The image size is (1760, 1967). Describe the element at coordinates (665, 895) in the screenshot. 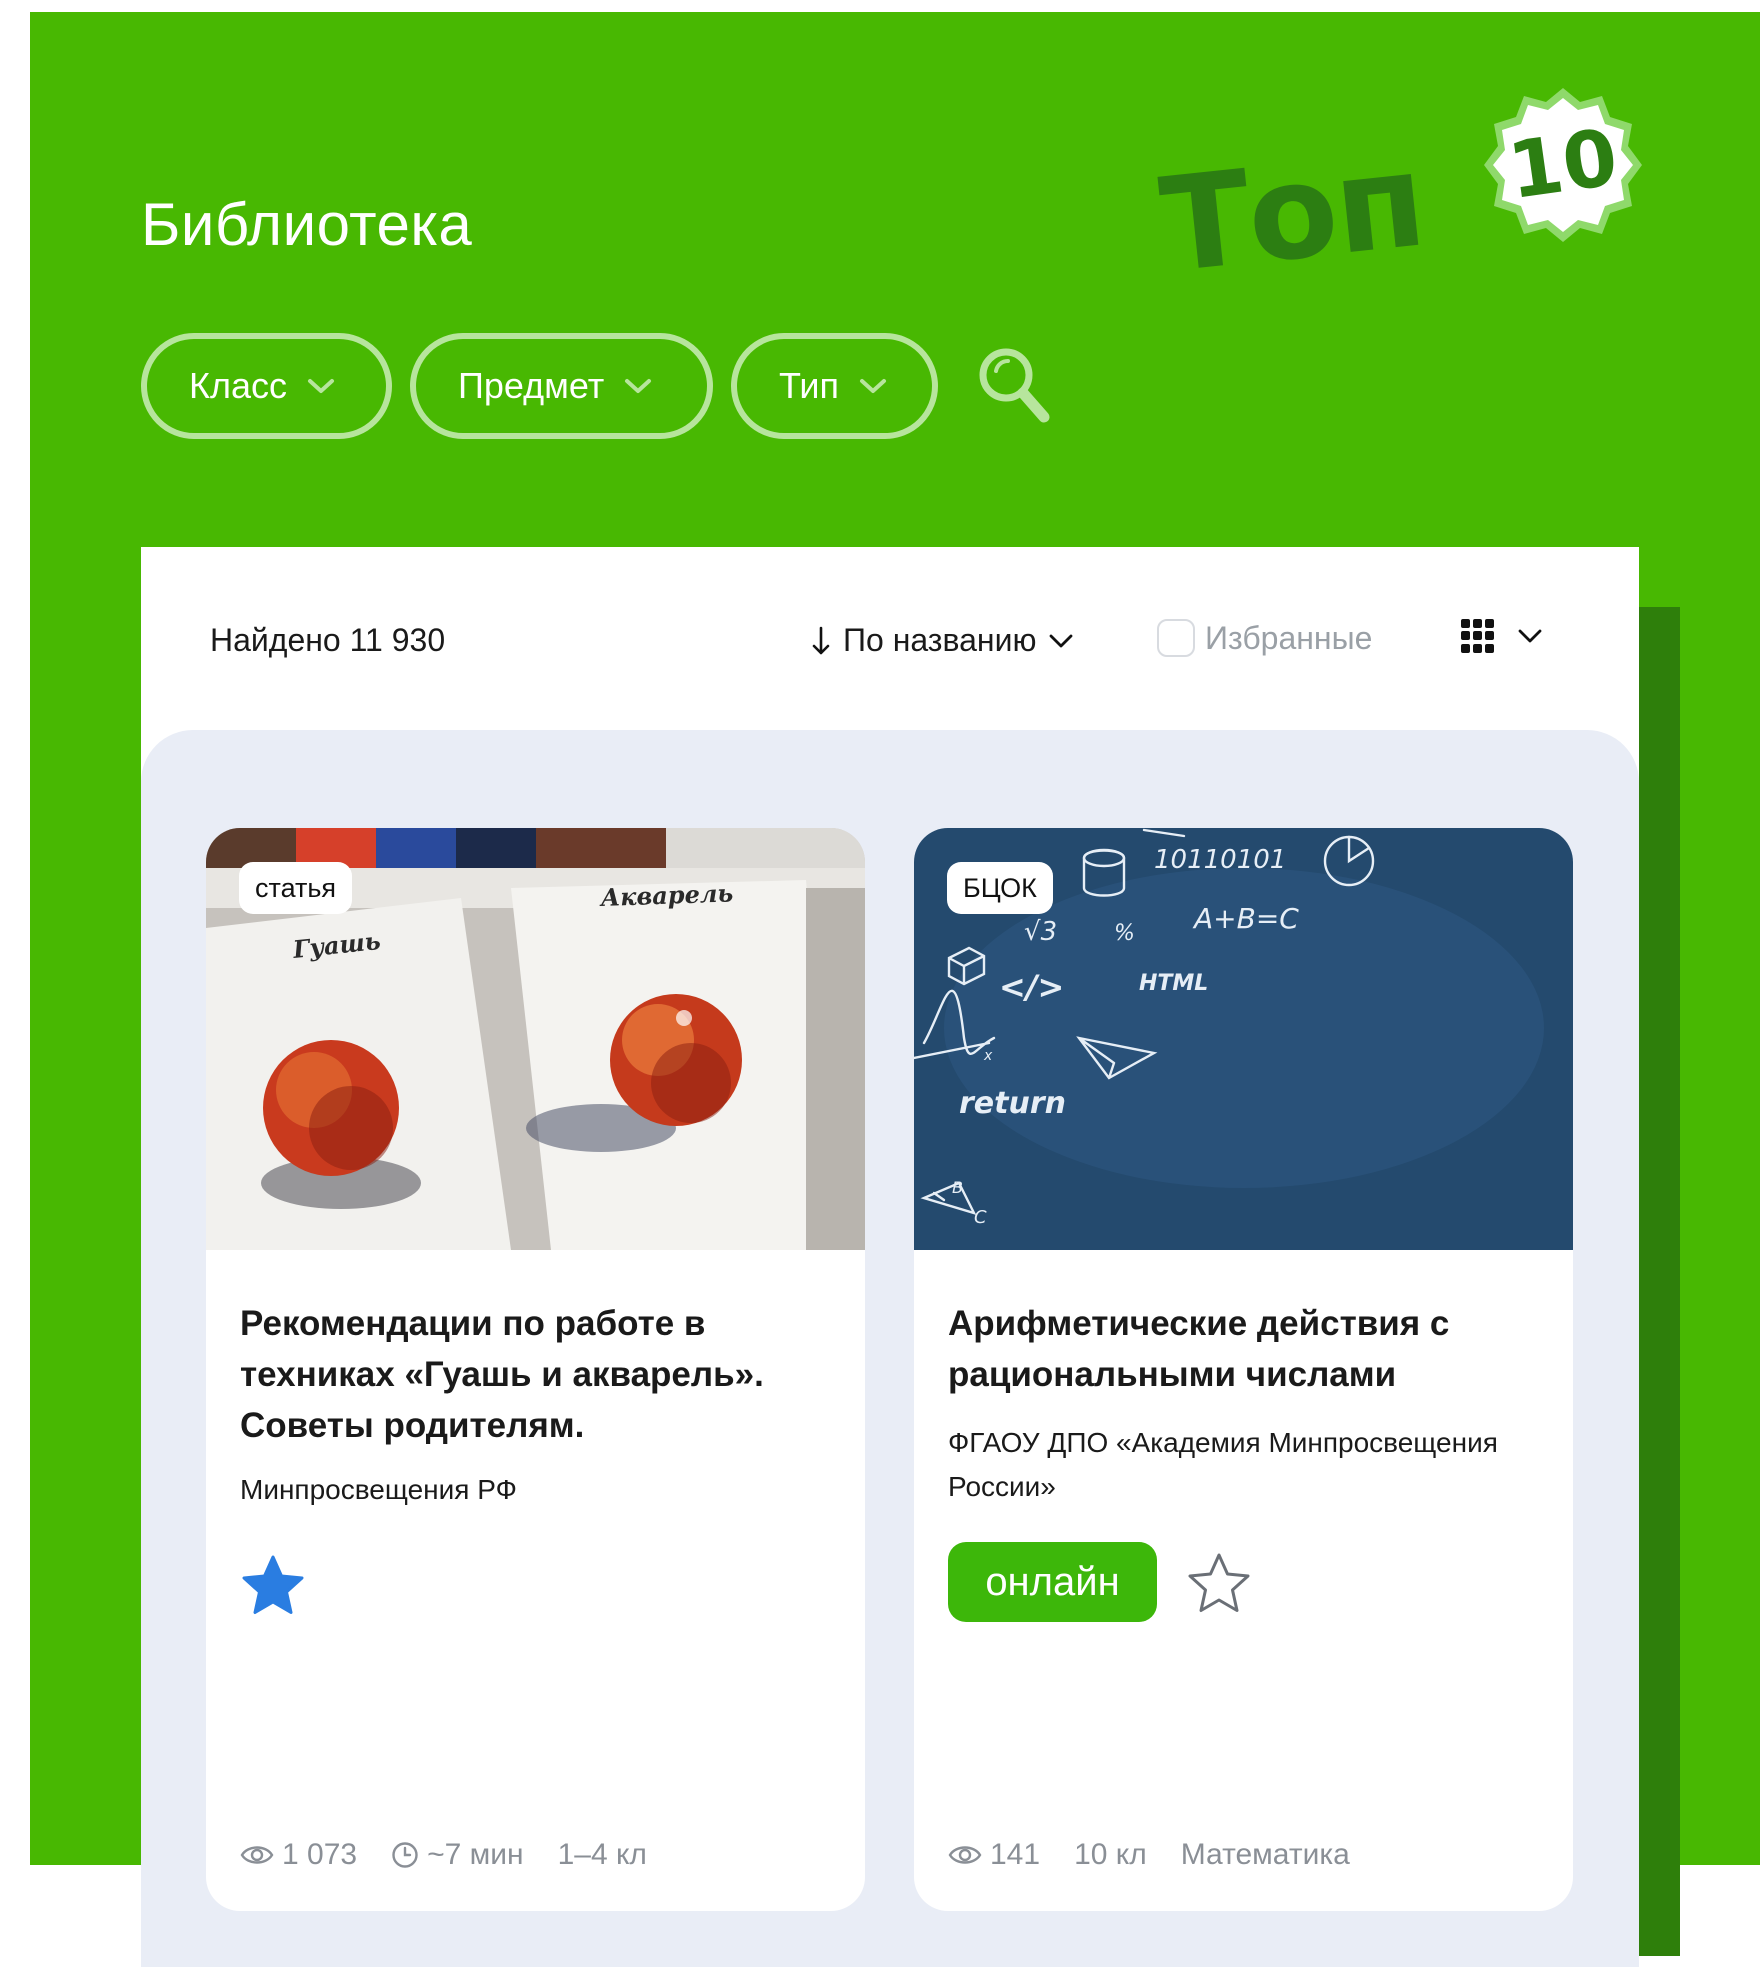

I see `image-label: Акварель` at that location.